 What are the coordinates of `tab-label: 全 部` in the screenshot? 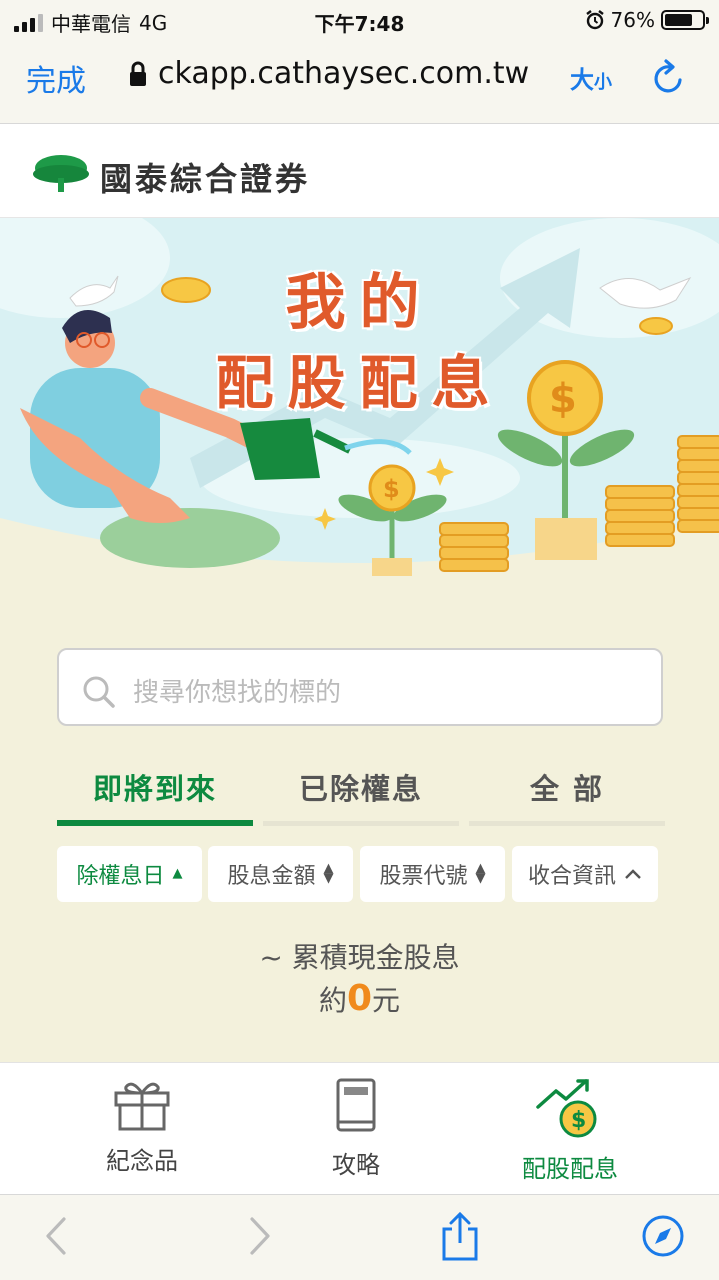 It's located at (567, 789).